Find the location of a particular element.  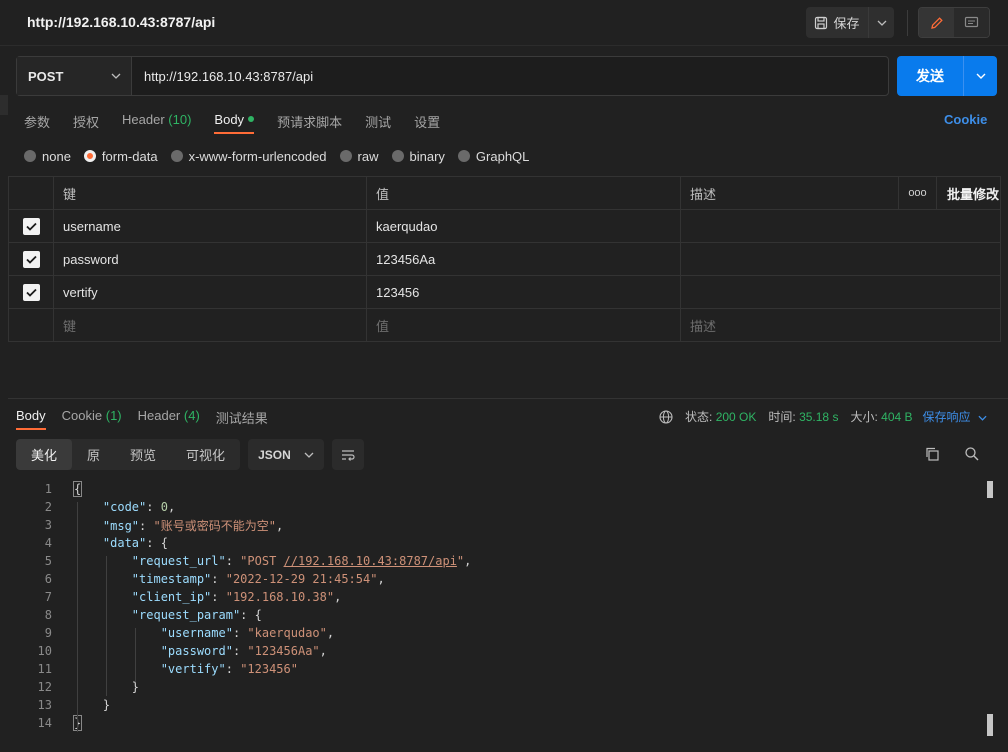

response-tab-test-results: 测试结果 is located at coordinates (242, 415).